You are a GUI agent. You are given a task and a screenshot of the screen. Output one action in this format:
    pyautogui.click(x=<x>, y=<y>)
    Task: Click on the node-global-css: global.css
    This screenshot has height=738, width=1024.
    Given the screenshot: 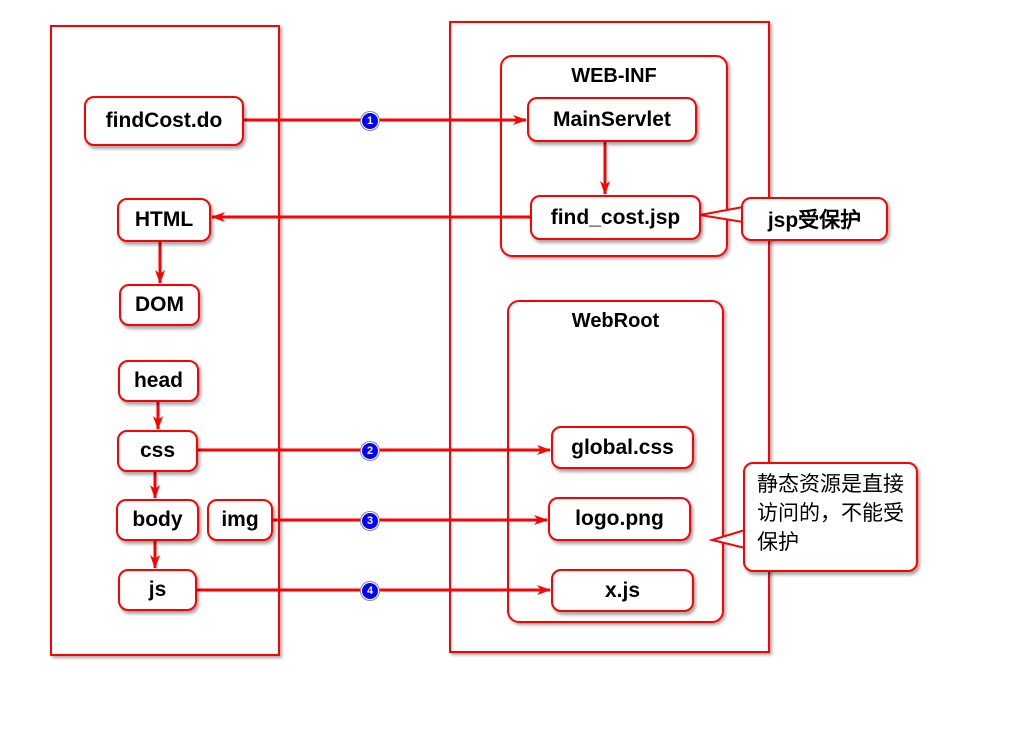 What is the action you would take?
    pyautogui.click(x=622, y=447)
    